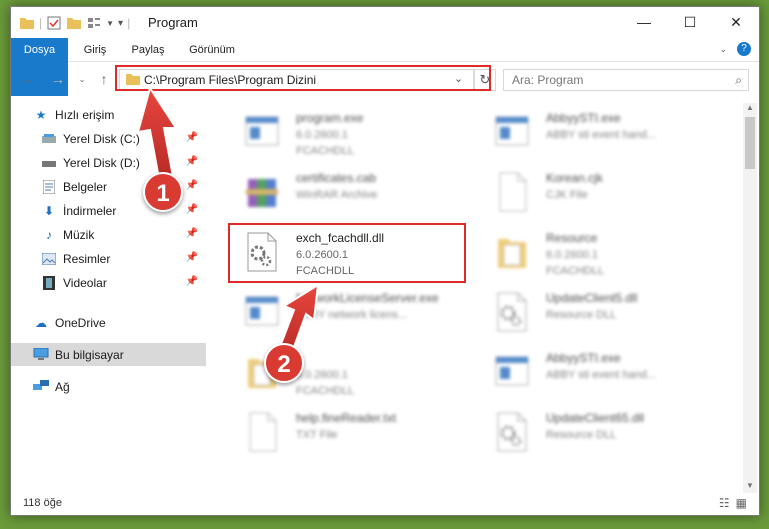 Image resolution: width=769 pixels, height=529 pixels. Describe the element at coordinates (94, 23) in the screenshot. I see `view-icon` at that location.